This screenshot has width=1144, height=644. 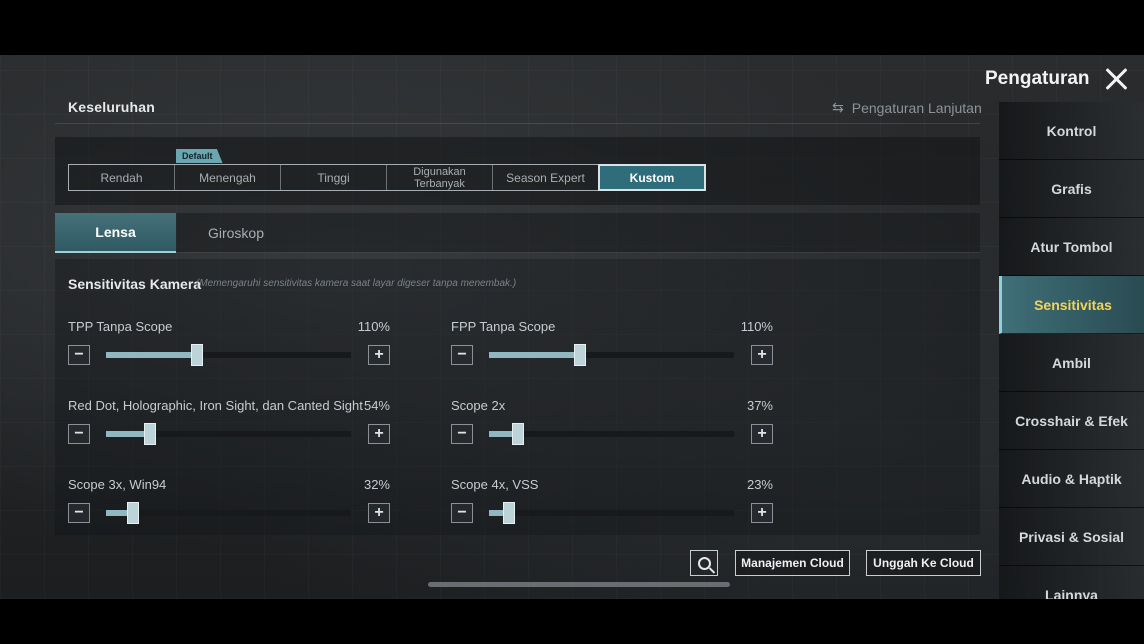 I want to click on slider-label: TPP Tanpa Scope, so click(x=120, y=326).